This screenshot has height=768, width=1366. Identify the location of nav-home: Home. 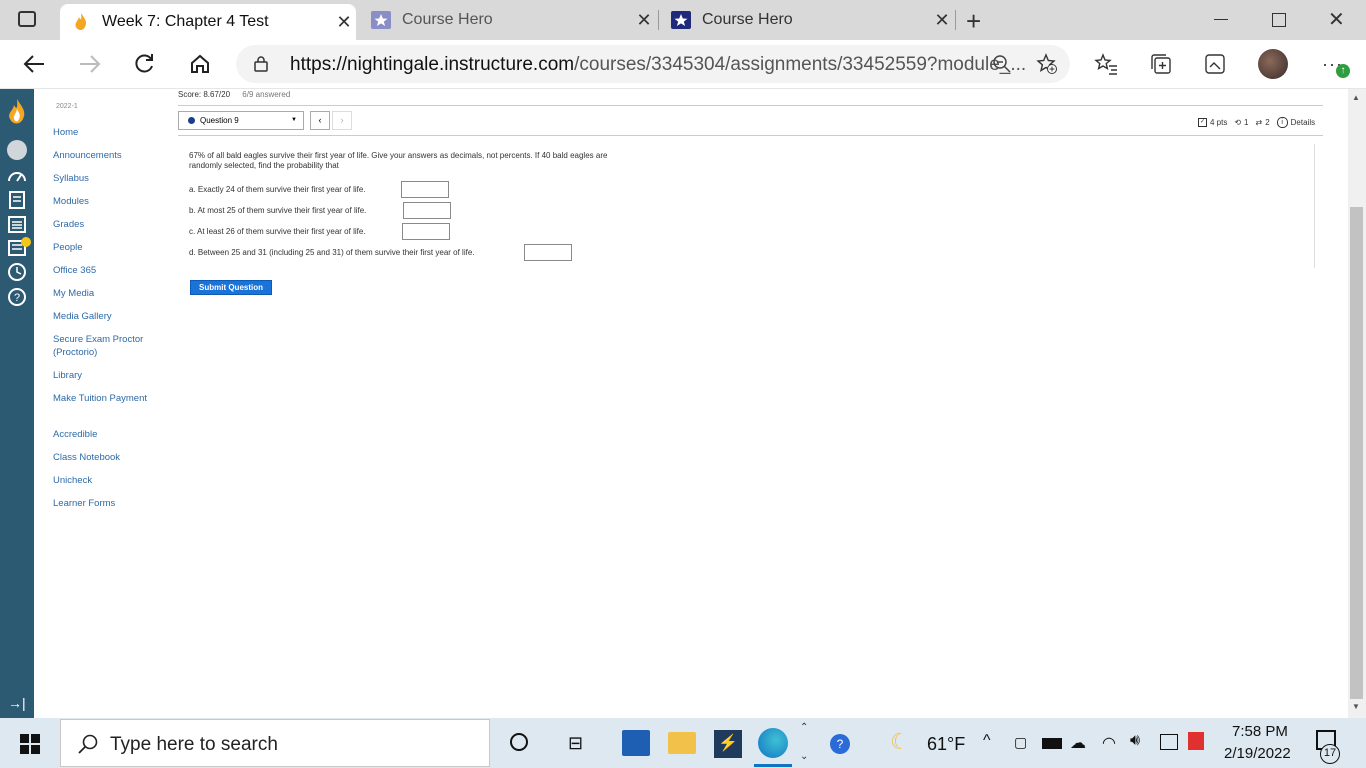
(108, 132).